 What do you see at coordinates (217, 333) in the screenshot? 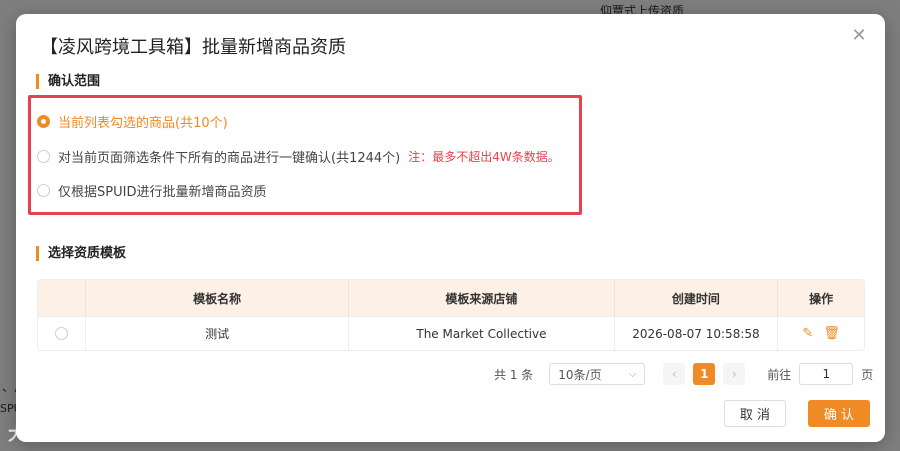
I see `template-name: 测试` at bounding box center [217, 333].